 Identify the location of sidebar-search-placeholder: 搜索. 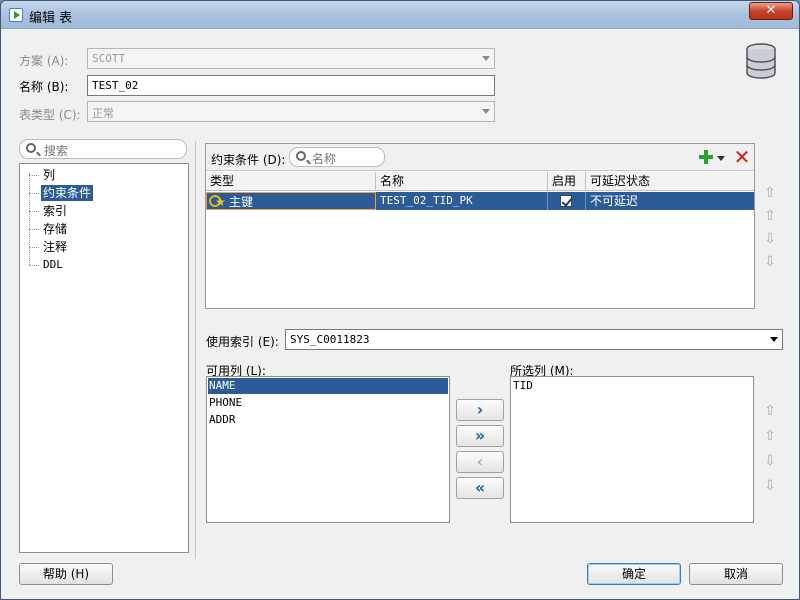
(56, 151).